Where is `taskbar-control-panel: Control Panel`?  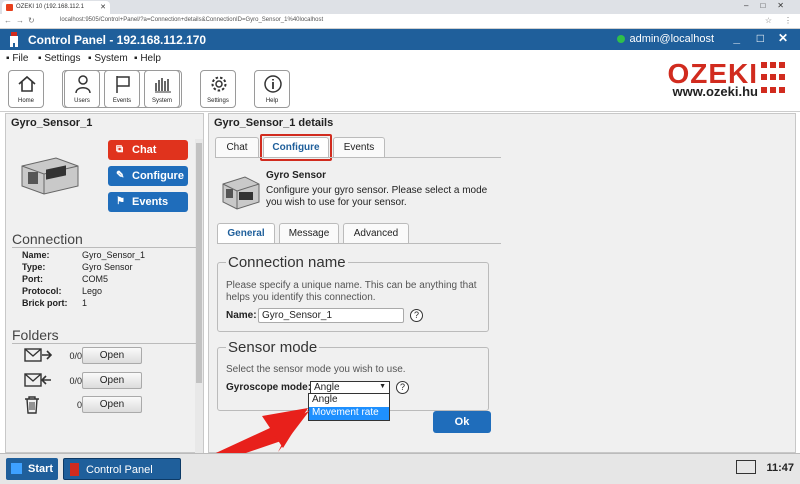
taskbar-control-panel: Control Panel is located at coordinates (122, 469).